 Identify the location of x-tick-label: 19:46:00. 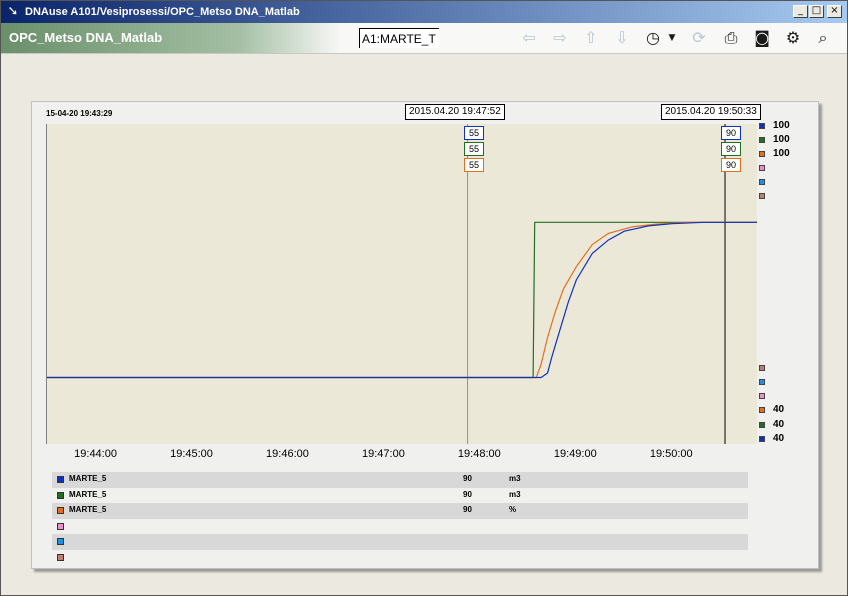
(287, 454).